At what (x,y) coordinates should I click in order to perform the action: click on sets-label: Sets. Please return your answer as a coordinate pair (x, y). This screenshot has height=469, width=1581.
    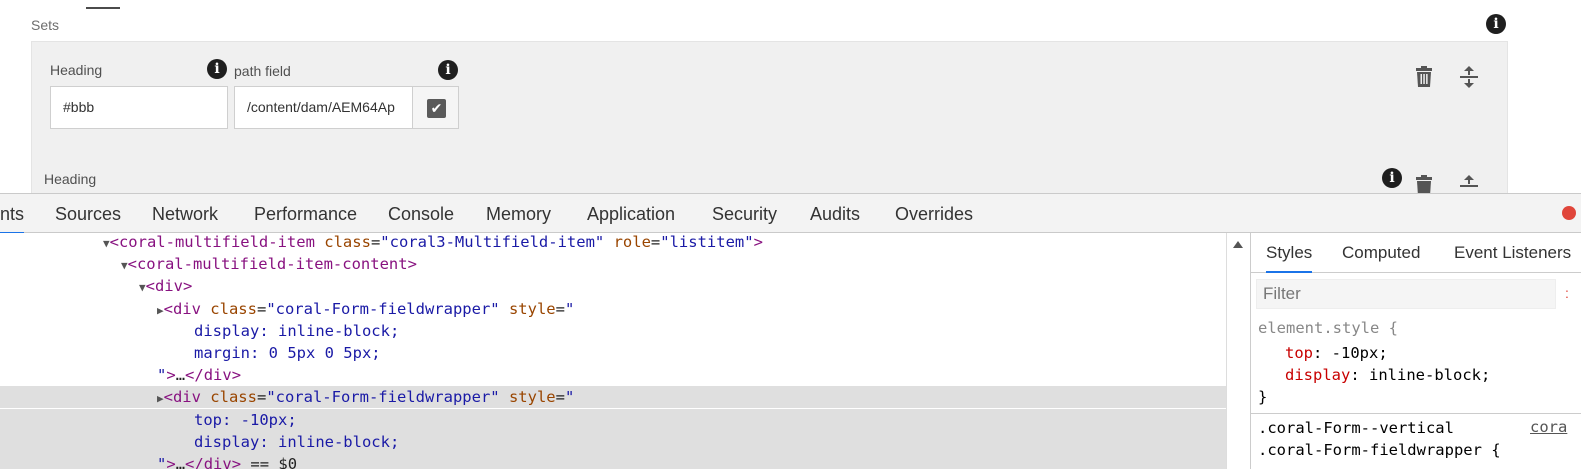
    Looking at the image, I should click on (45, 25).